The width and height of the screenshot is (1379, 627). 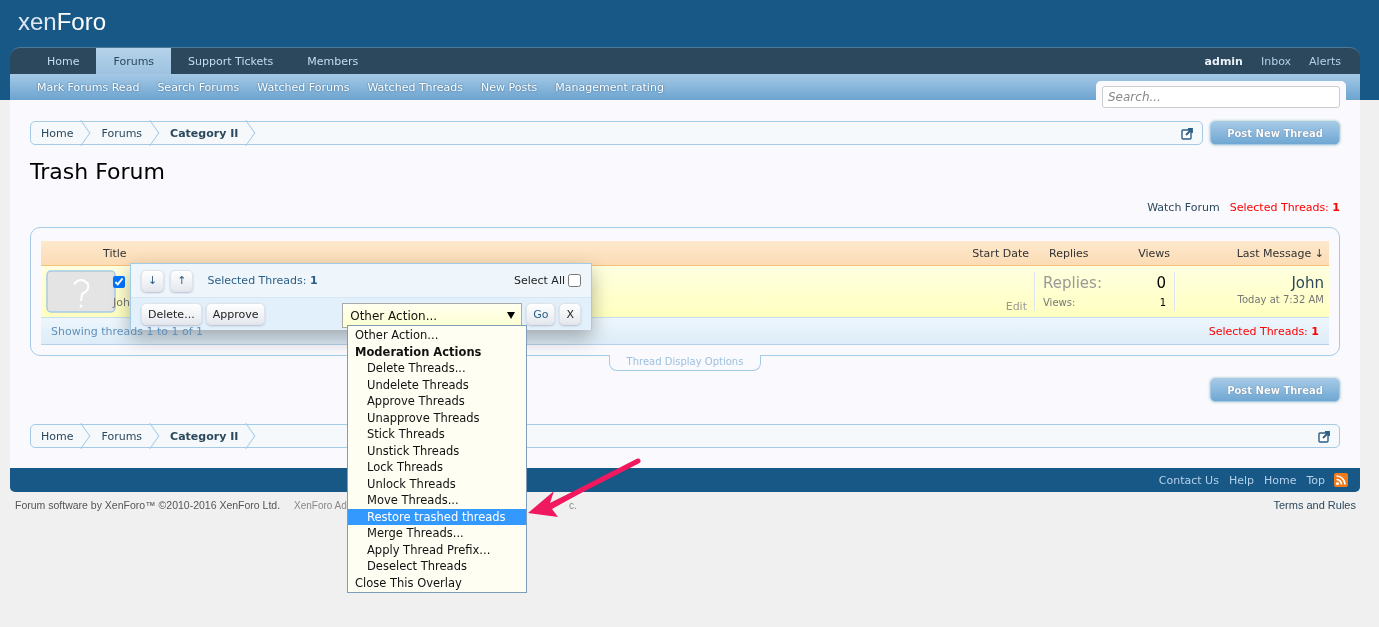 What do you see at coordinates (148, 505) in the screenshot?
I see `copyright-text: Forum software by XenForo™ ©2010-2016 XenForo Ltd.` at bounding box center [148, 505].